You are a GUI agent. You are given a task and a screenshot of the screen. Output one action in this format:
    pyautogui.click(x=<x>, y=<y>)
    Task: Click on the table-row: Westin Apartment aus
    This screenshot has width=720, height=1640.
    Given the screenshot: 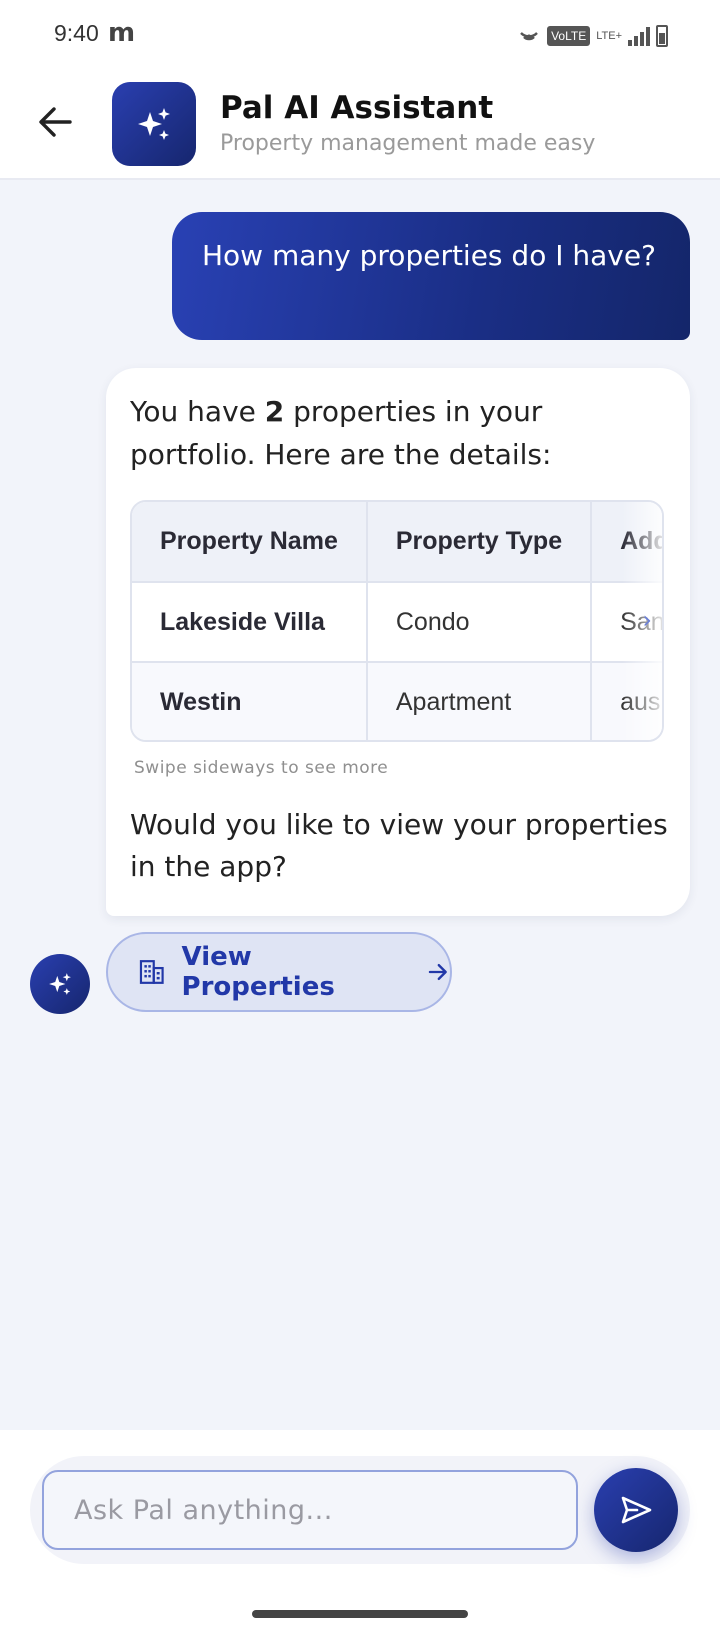 What is the action you would take?
    pyautogui.click(x=397, y=701)
    